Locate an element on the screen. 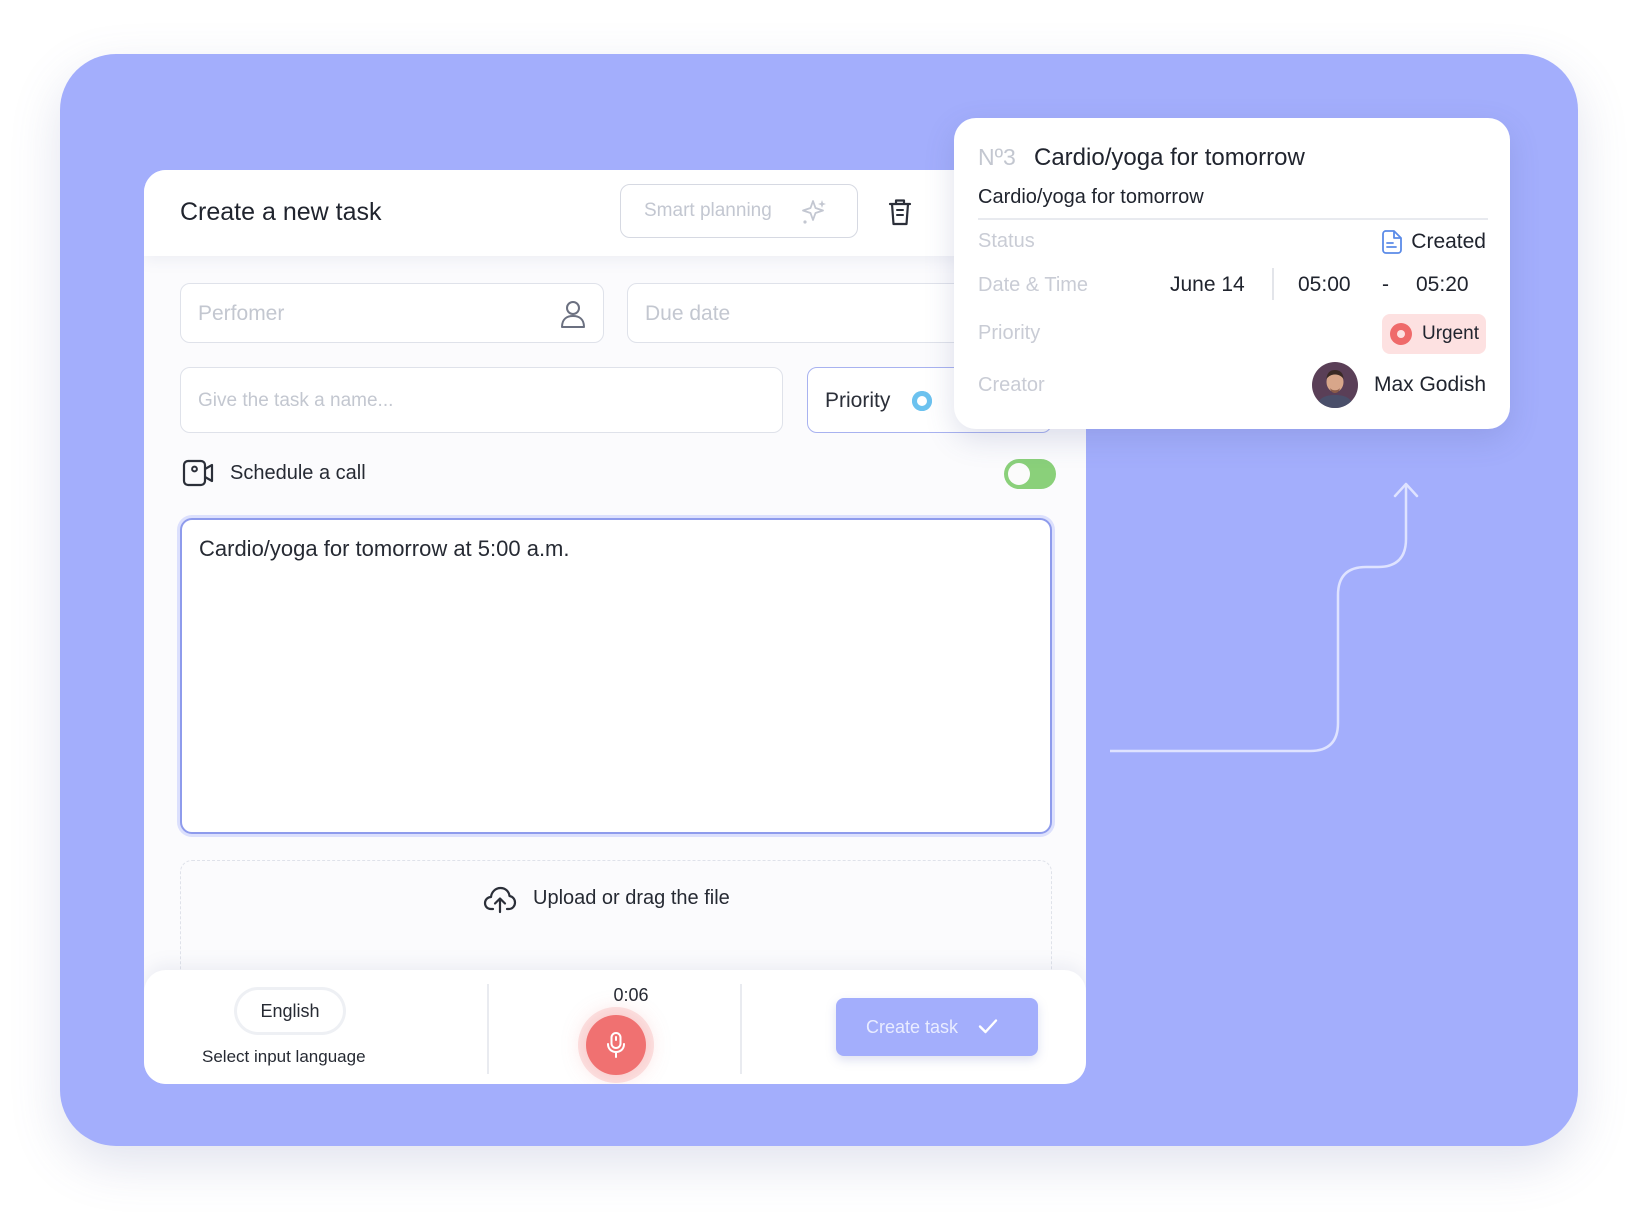 The image size is (1638, 1212). datetime-label: Date & Time is located at coordinates (1033, 285).